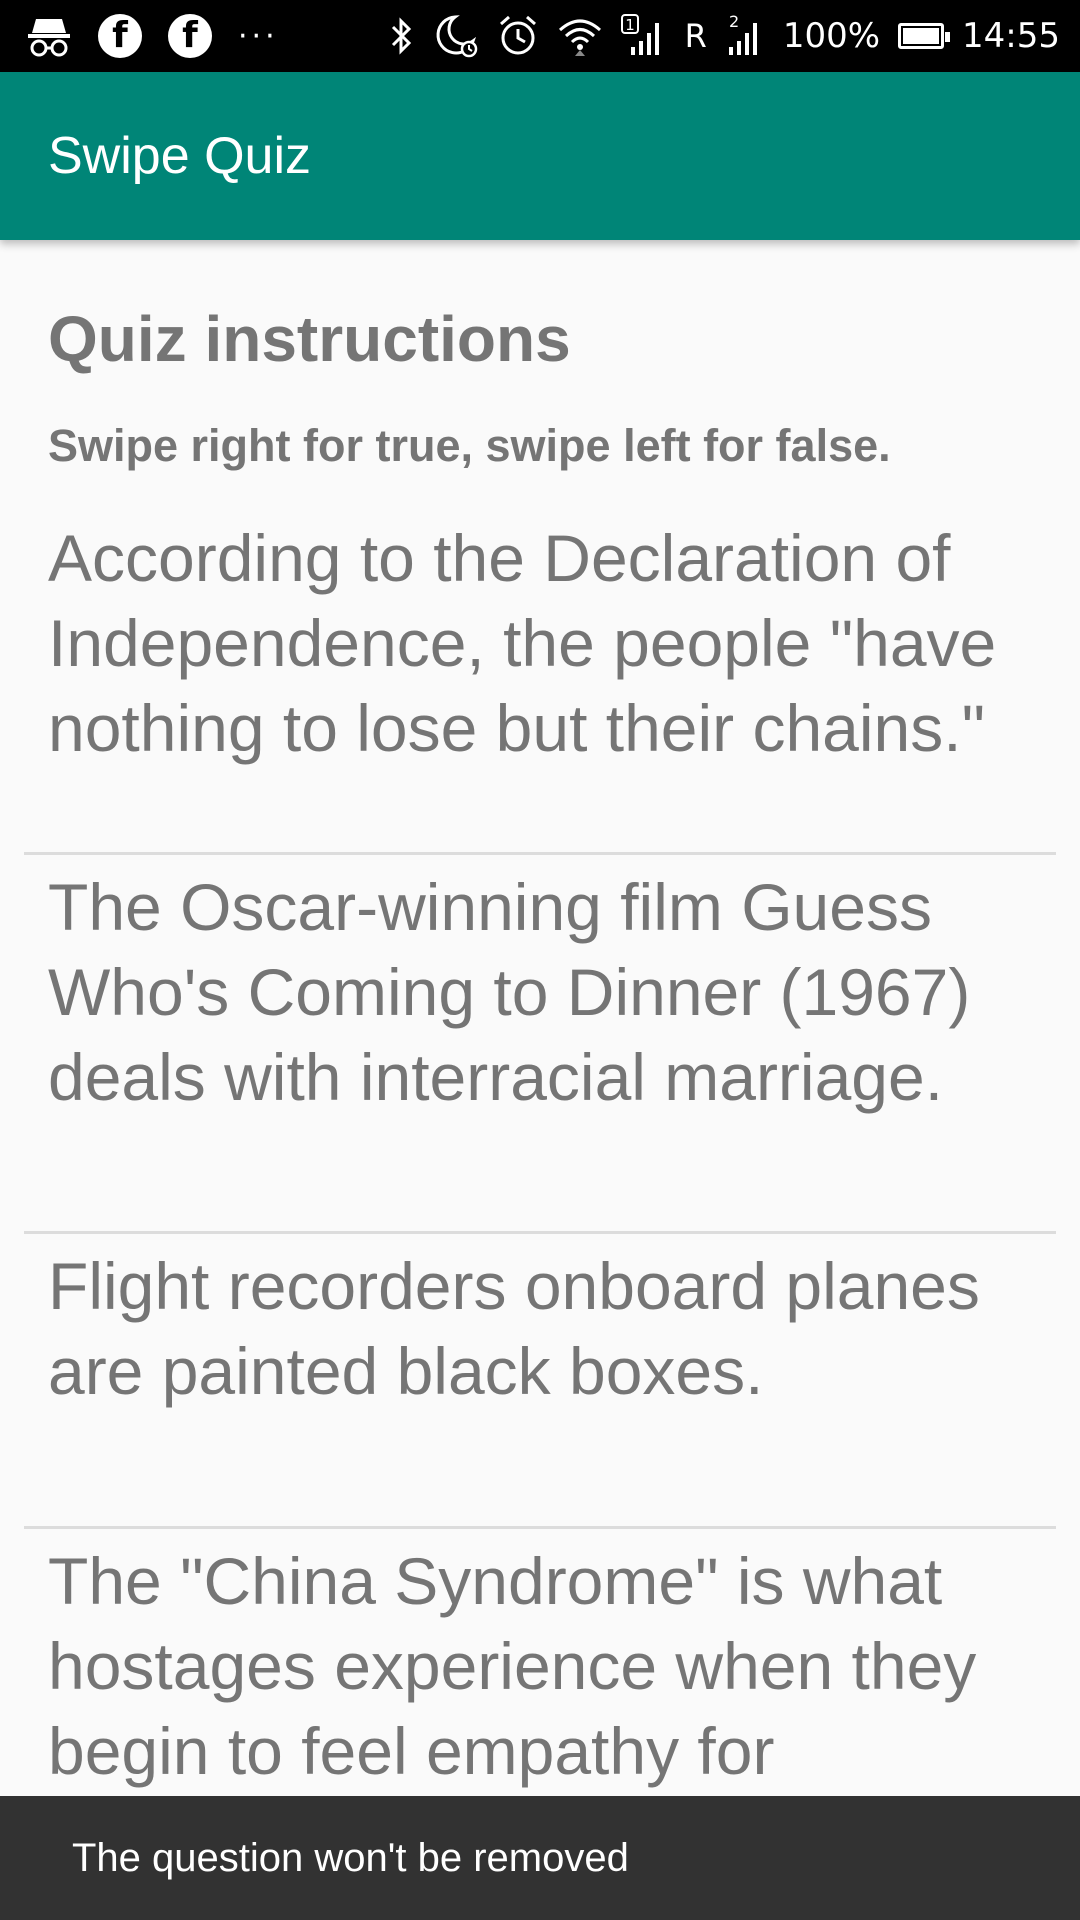 The width and height of the screenshot is (1080, 1920). Describe the element at coordinates (540, 156) in the screenshot. I see `app-bar: Swipe Quiz` at that location.